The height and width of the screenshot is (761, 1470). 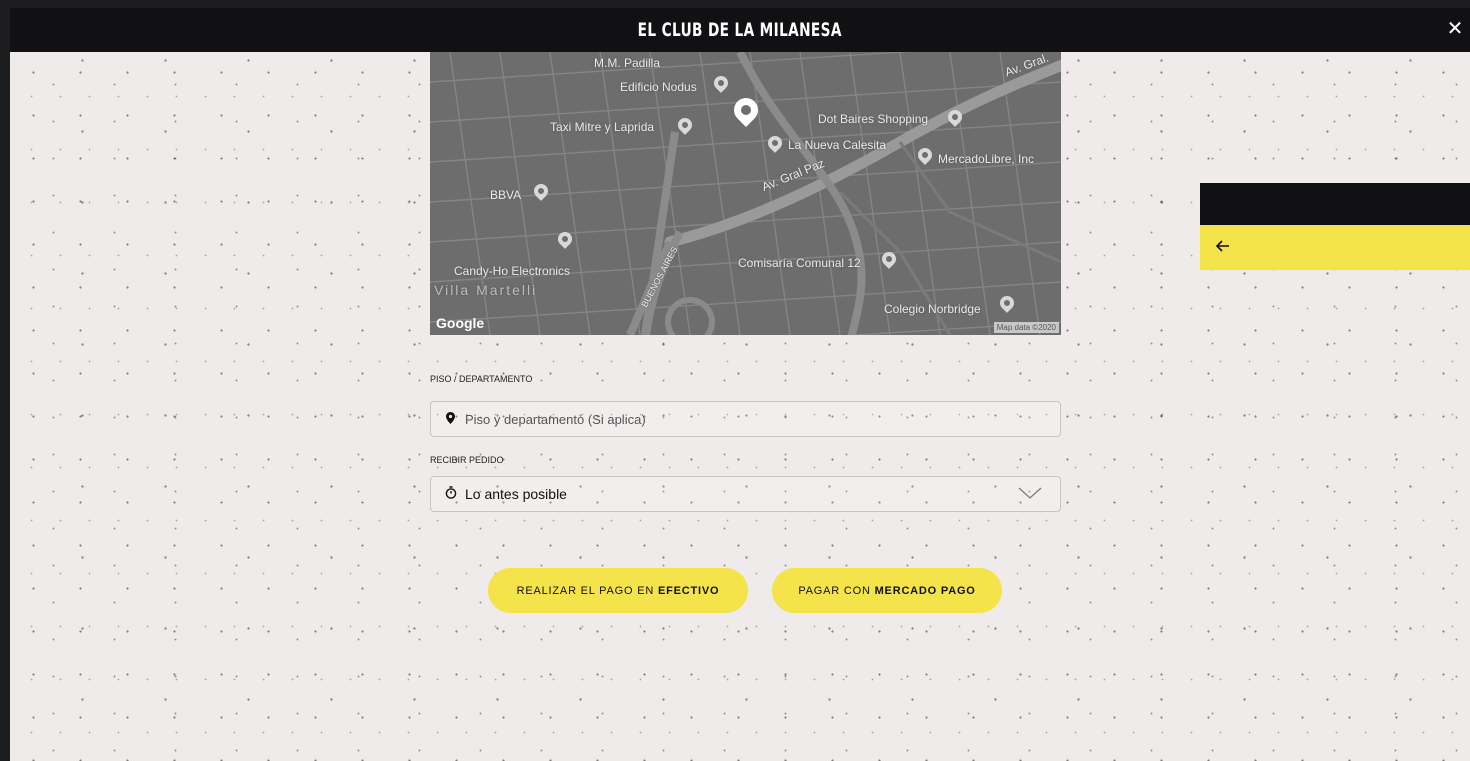 I want to click on pay-cash-button: REALIZAR EL PAGO EN EFECTIVO, so click(x=618, y=590).